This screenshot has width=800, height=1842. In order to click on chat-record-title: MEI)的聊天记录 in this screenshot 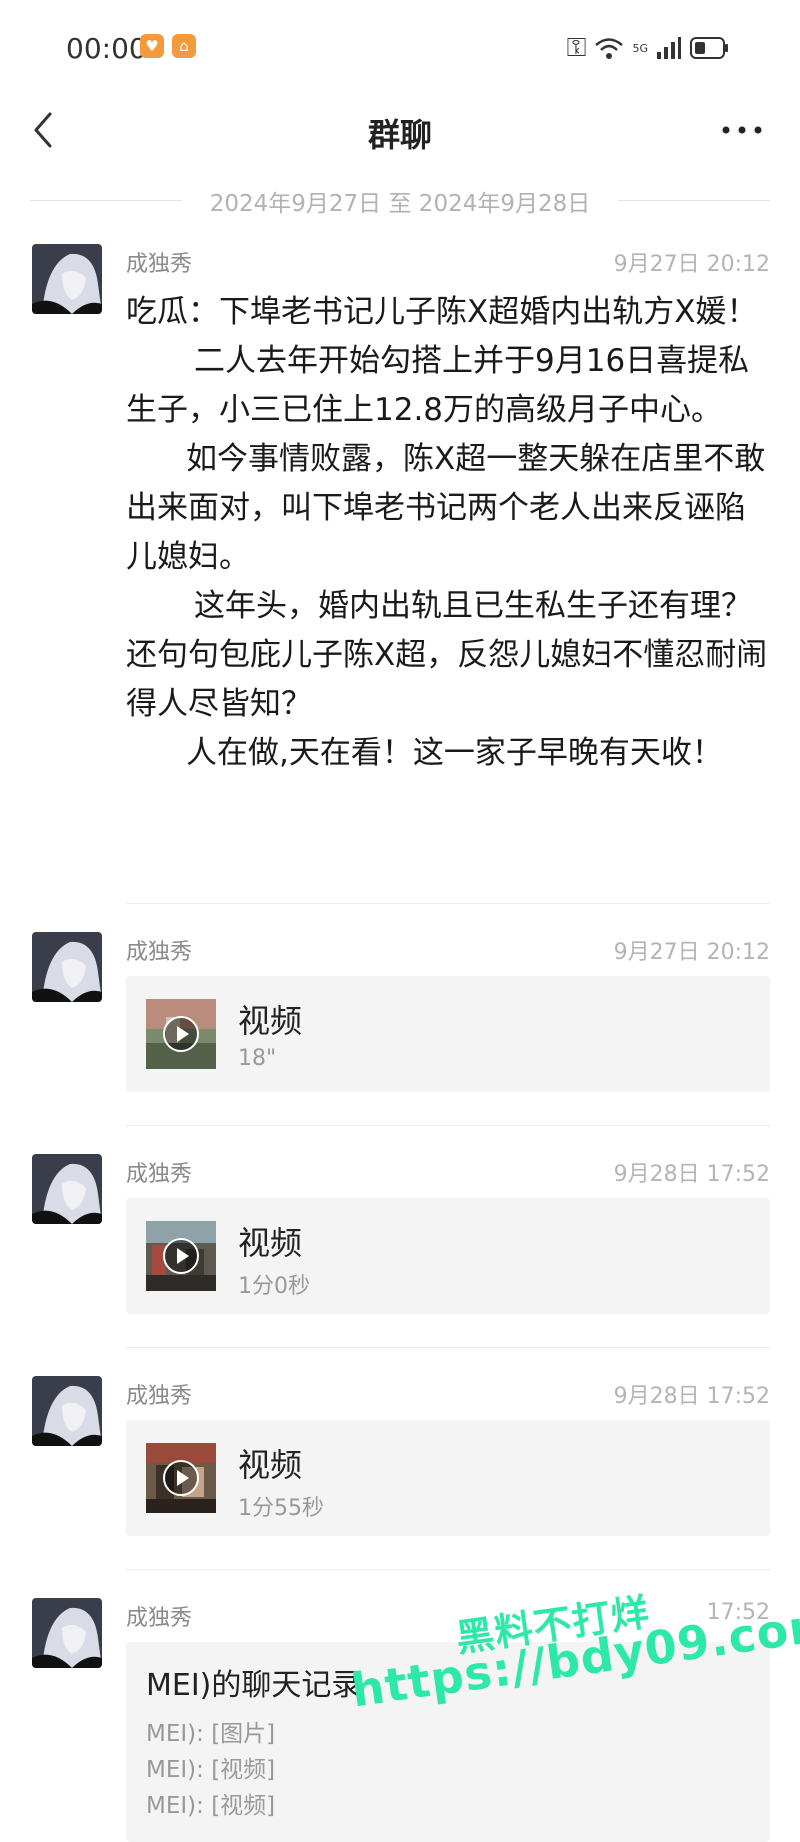, I will do `click(254, 1685)`.